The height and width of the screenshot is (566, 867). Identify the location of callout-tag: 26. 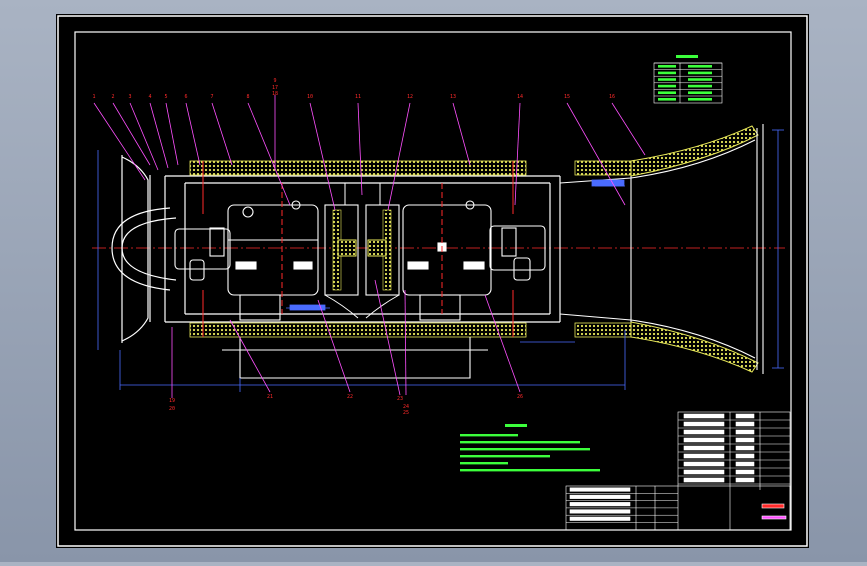
(520, 397).